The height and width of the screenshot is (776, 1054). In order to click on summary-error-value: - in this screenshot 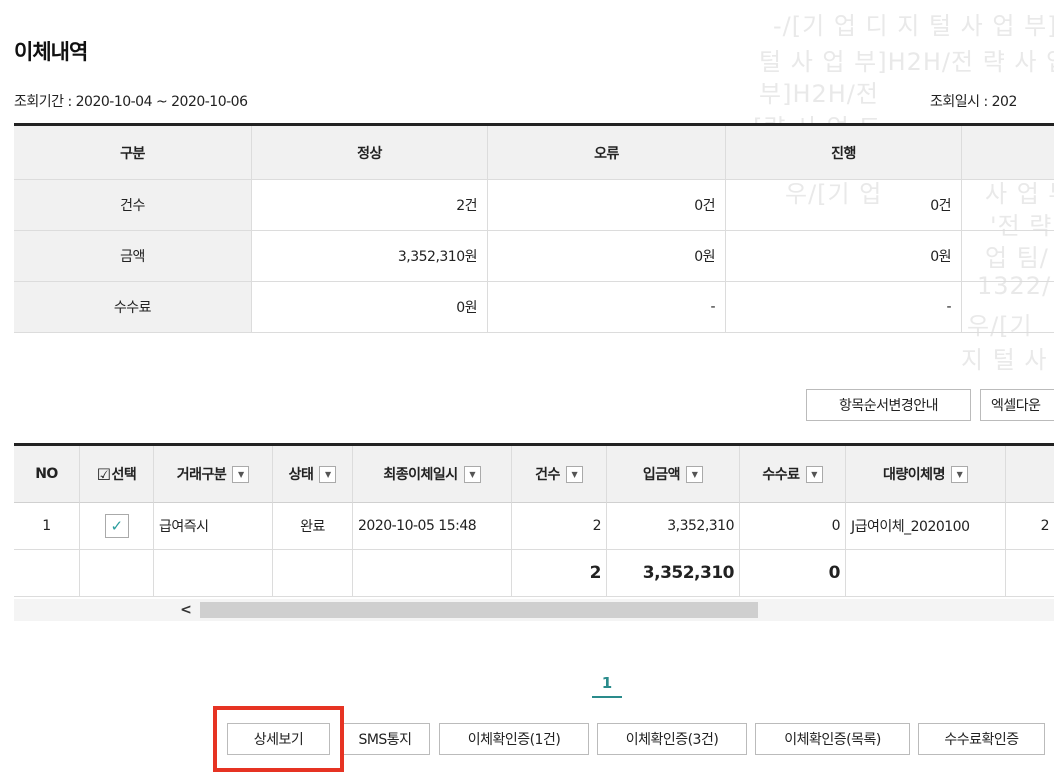, I will do `click(607, 307)`.